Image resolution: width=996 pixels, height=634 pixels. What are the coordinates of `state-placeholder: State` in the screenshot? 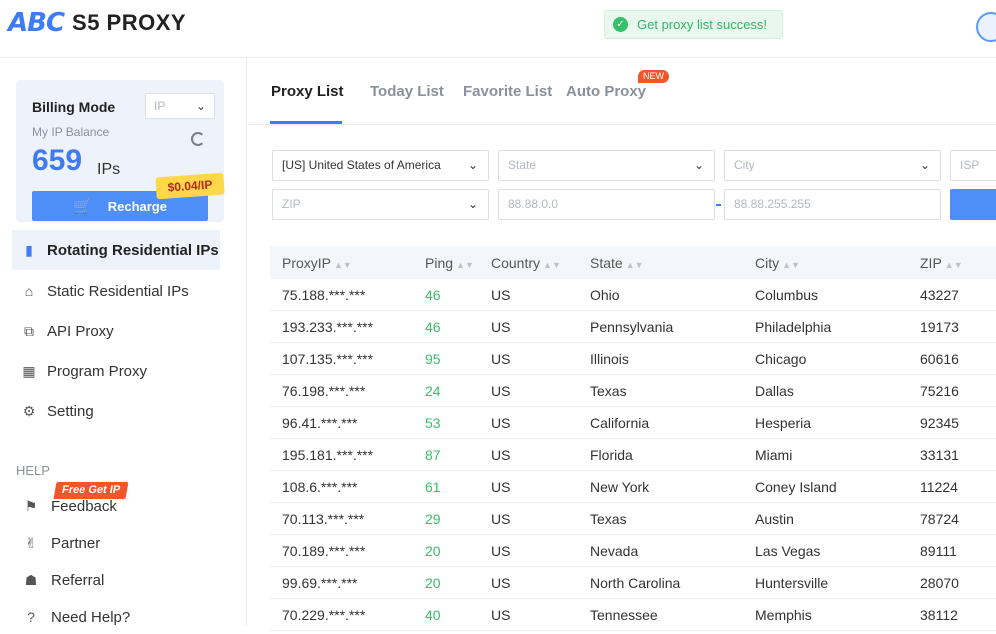 It's located at (522, 165).